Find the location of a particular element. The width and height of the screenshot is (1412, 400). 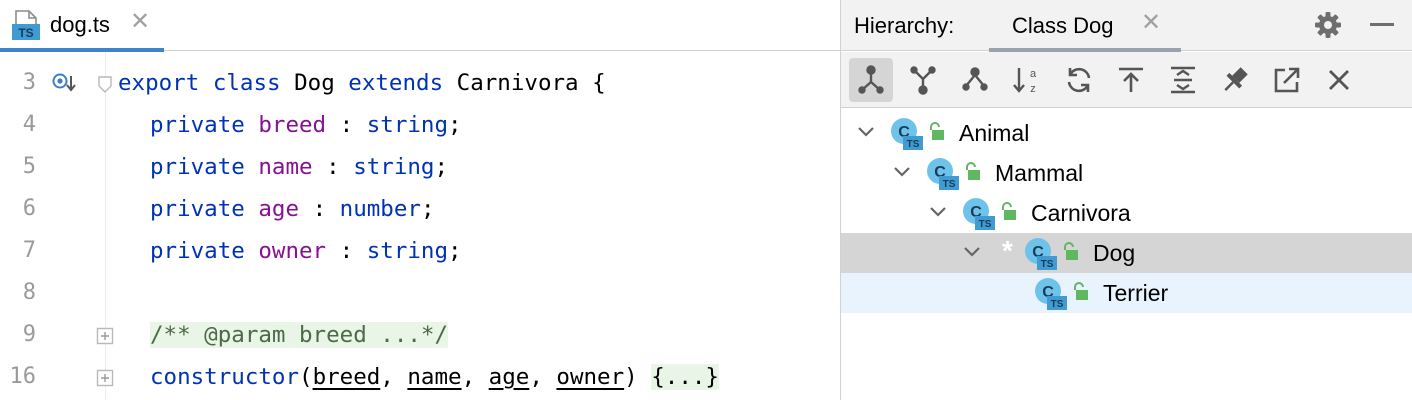

scope-up-icon is located at coordinates (1131, 80).